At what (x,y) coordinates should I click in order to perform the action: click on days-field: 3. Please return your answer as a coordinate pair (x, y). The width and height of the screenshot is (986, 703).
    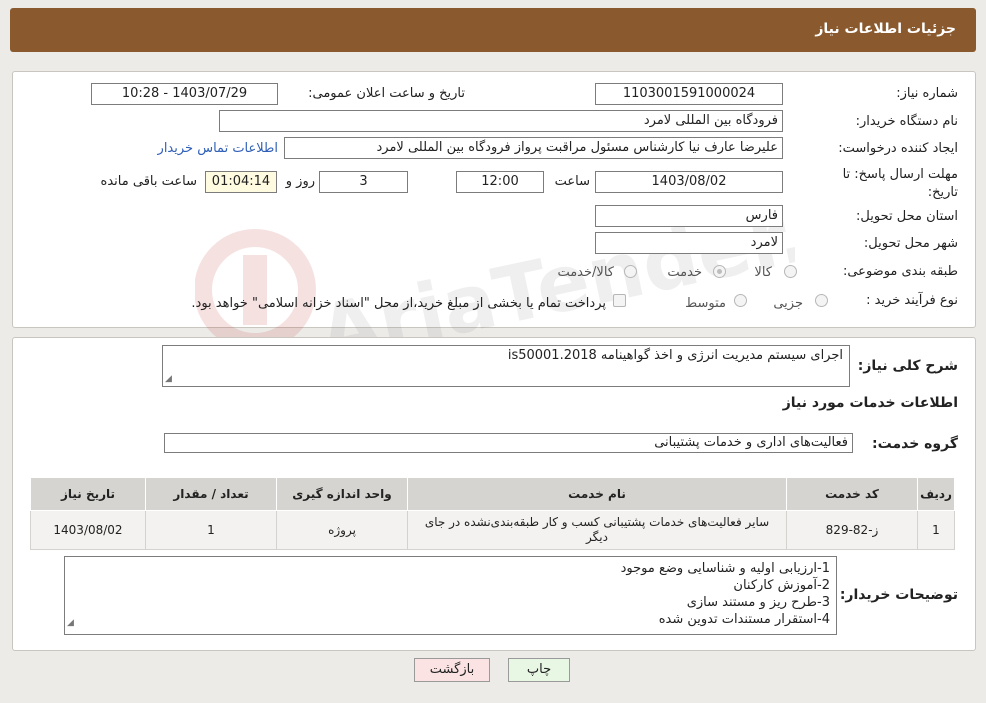
    Looking at the image, I should click on (363, 182).